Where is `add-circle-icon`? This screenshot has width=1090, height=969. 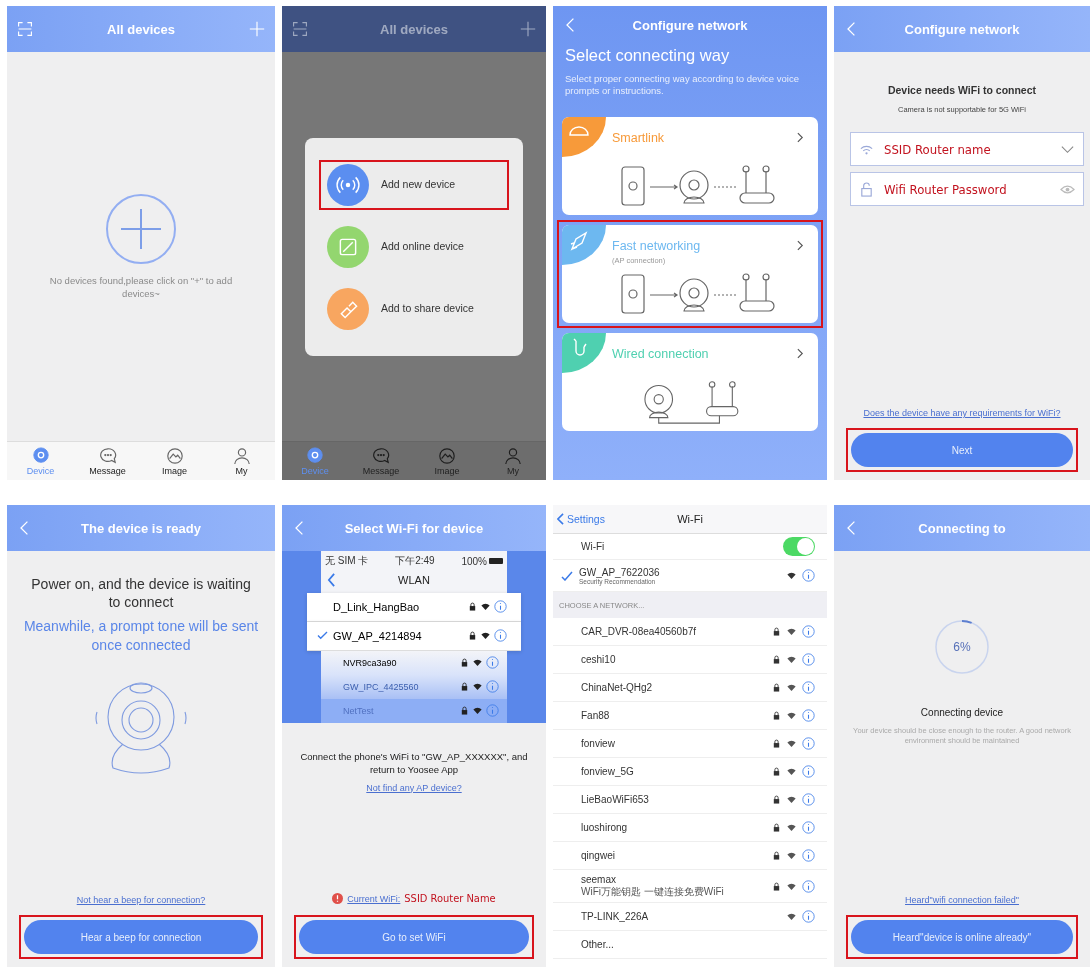
add-circle-icon is located at coordinates (141, 229).